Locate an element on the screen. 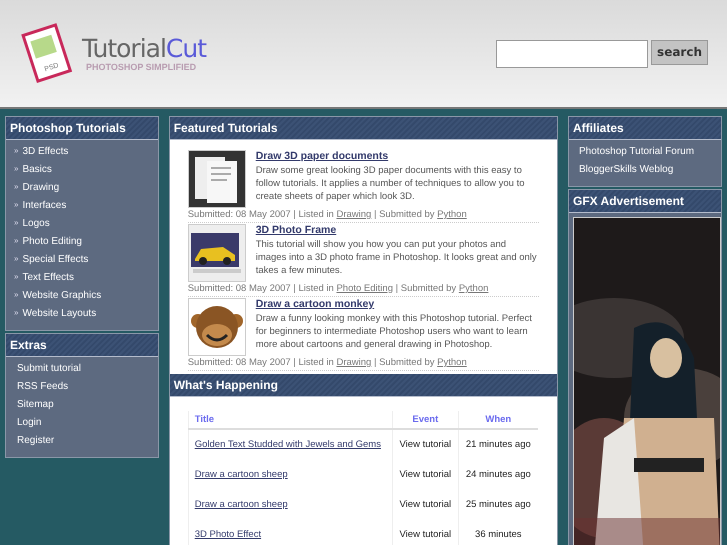 This screenshot has width=727, height=545. sidebar-link: » Photo Editing is located at coordinates (82, 242).